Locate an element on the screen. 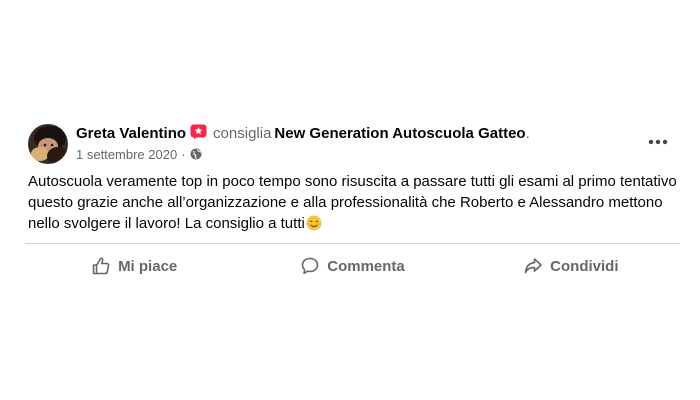 The image size is (700, 400). recommends-verb: consiglia is located at coordinates (242, 133).